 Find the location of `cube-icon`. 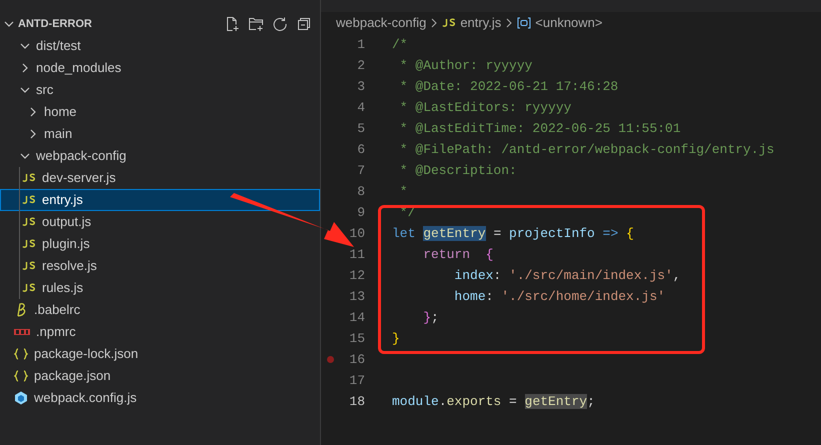

cube-icon is located at coordinates (21, 398).